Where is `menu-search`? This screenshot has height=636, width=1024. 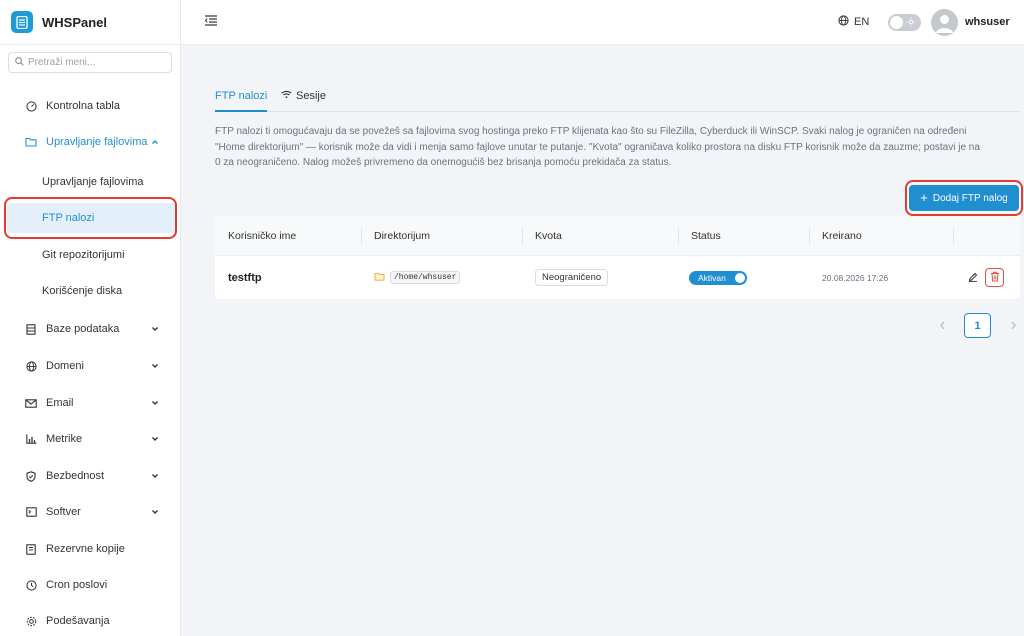
menu-search is located at coordinates (90, 62).